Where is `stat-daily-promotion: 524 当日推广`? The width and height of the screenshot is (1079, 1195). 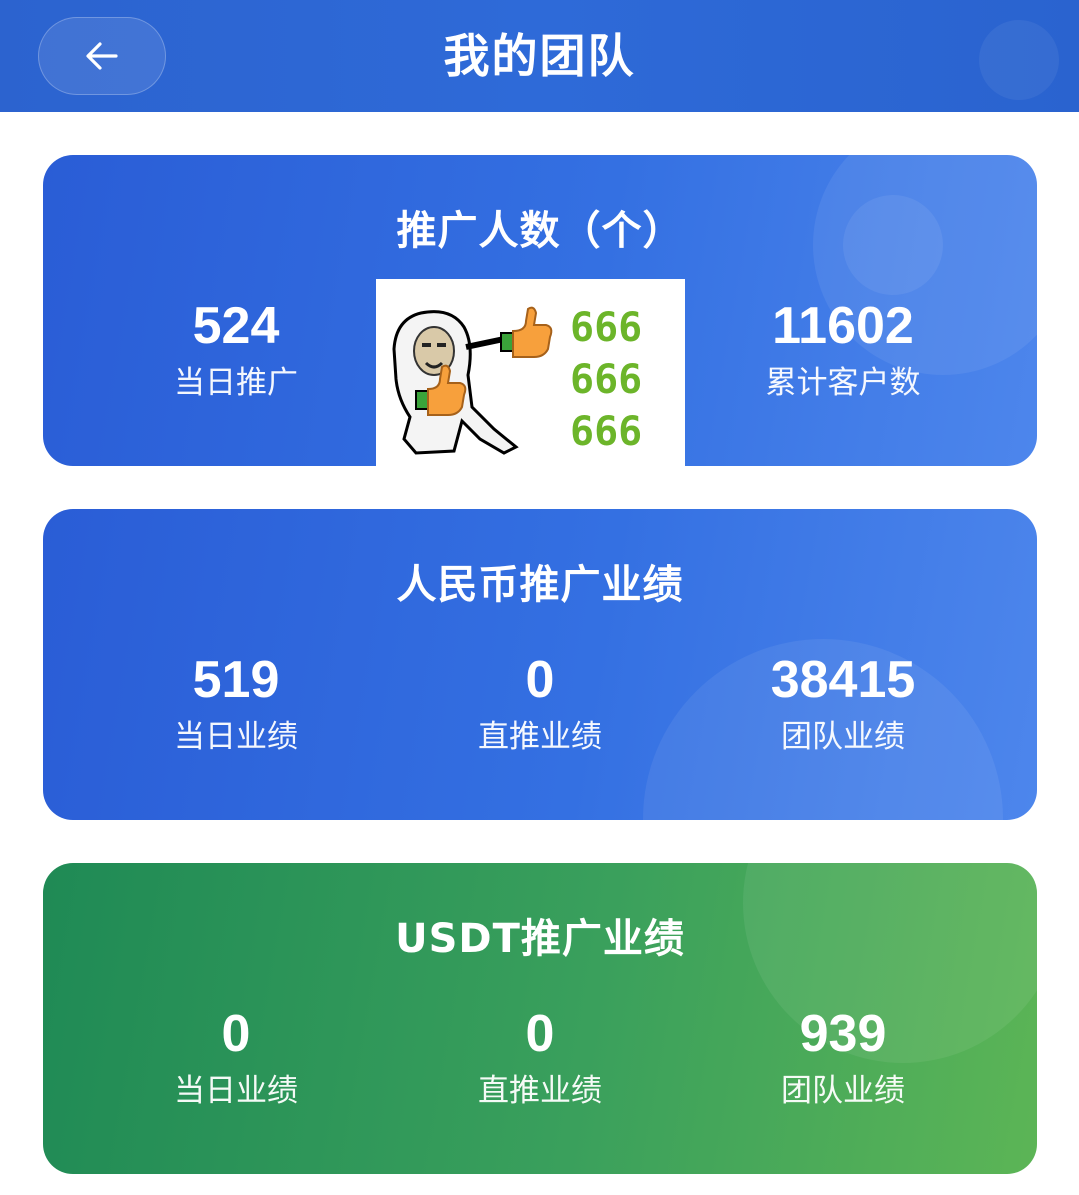
stat-daily-promotion: 524 当日推广 is located at coordinates (236, 350).